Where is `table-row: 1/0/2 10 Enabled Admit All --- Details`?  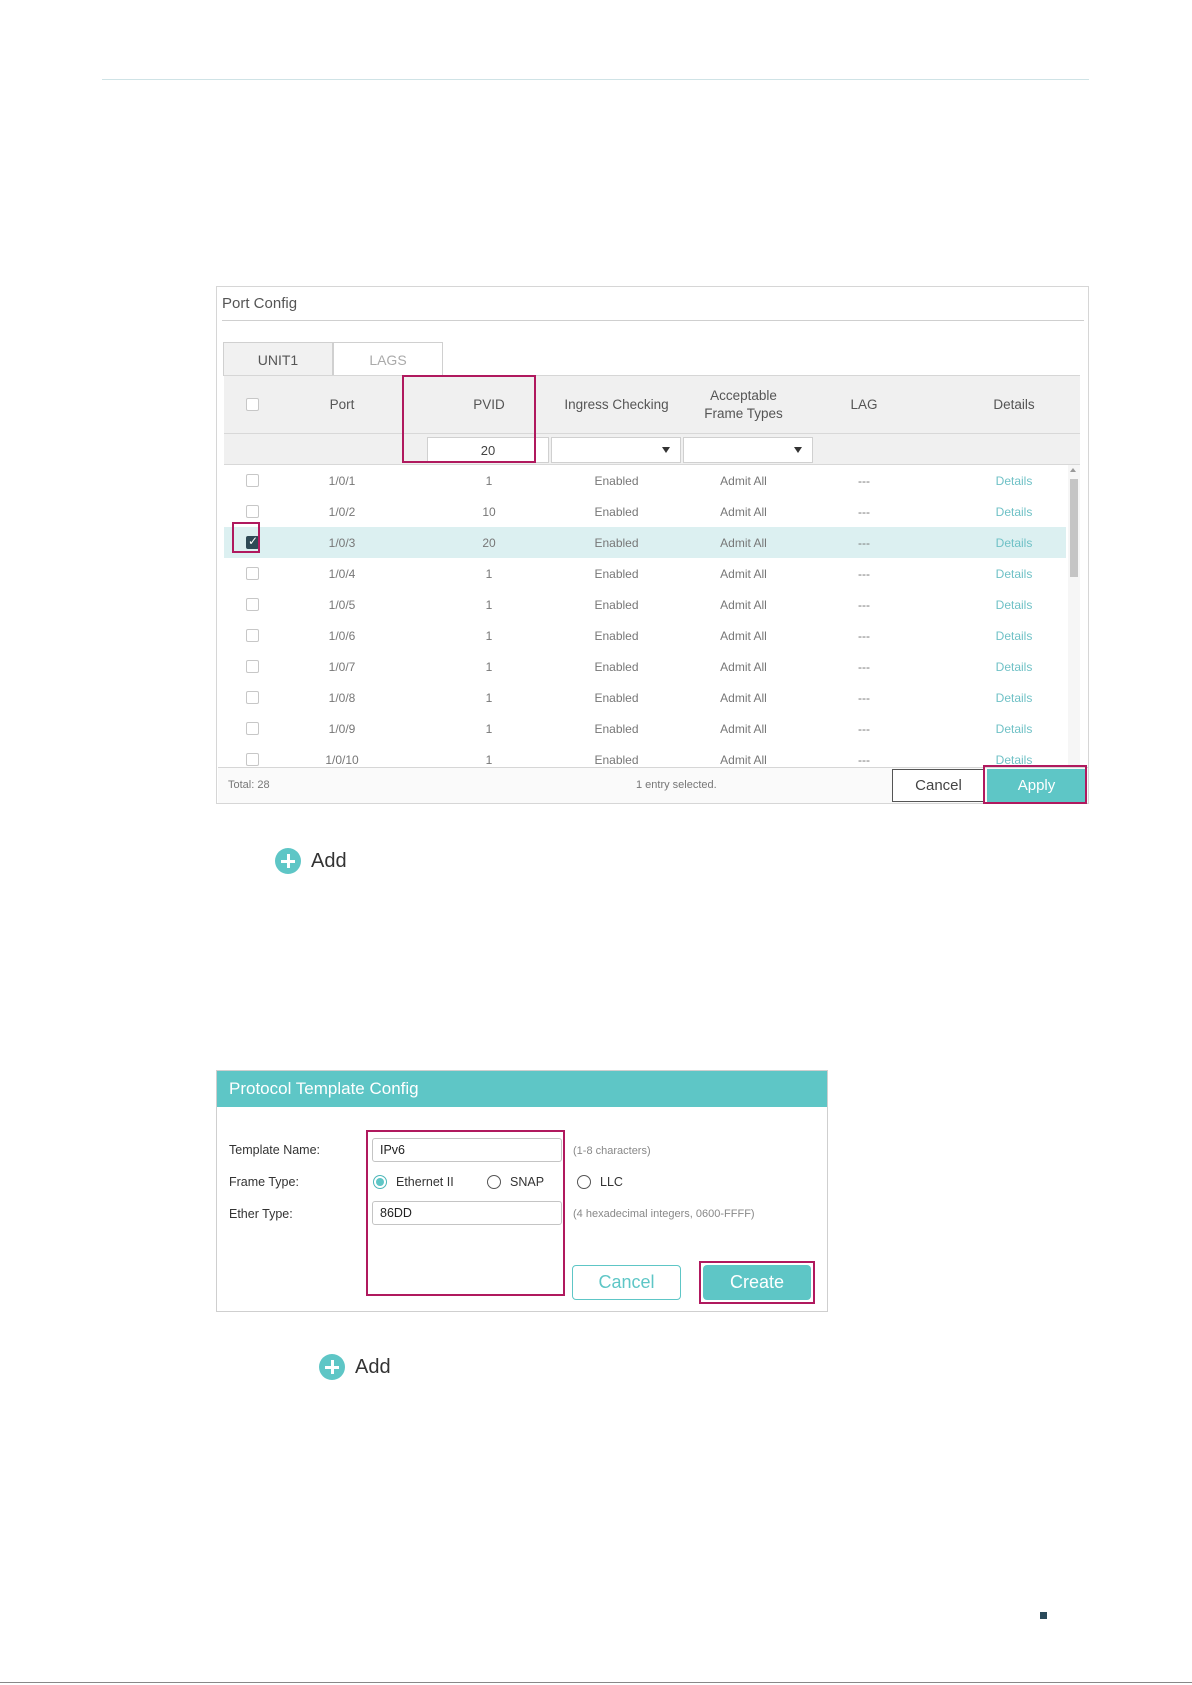
table-row: 1/0/2 10 Enabled Admit All --- Details is located at coordinates (645, 511).